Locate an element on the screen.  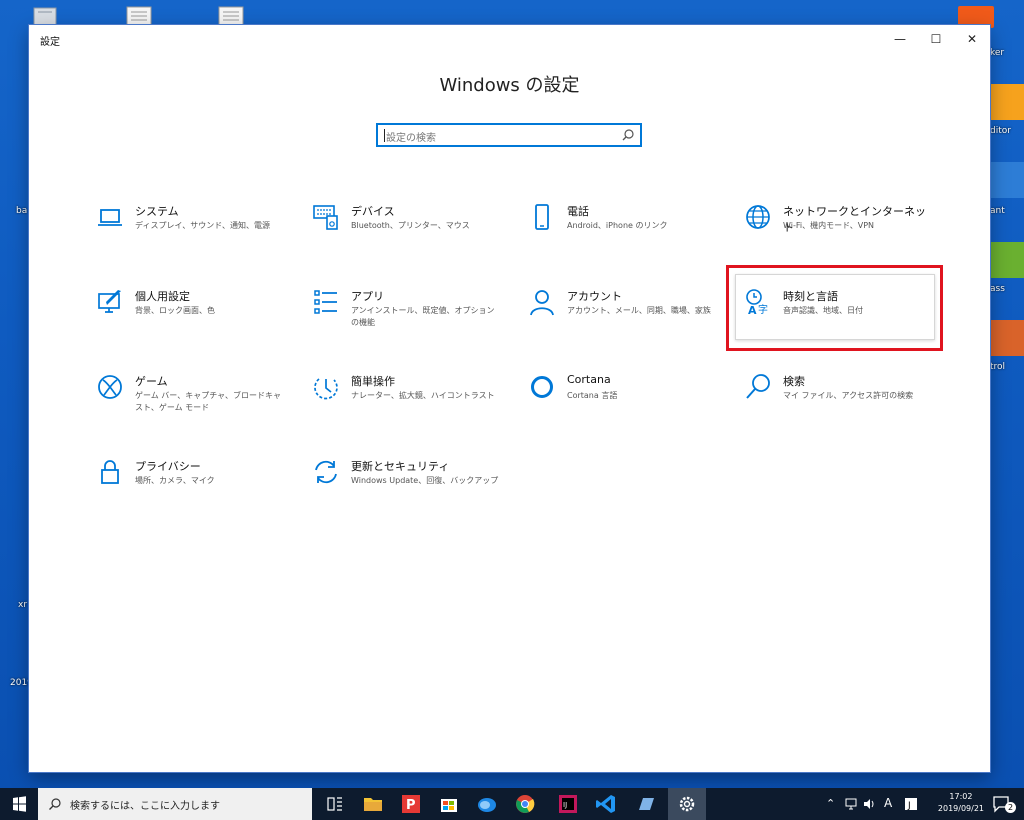
tile-desc: Wi-Fi、機内モード、VPN is located at coordinates (829, 225).